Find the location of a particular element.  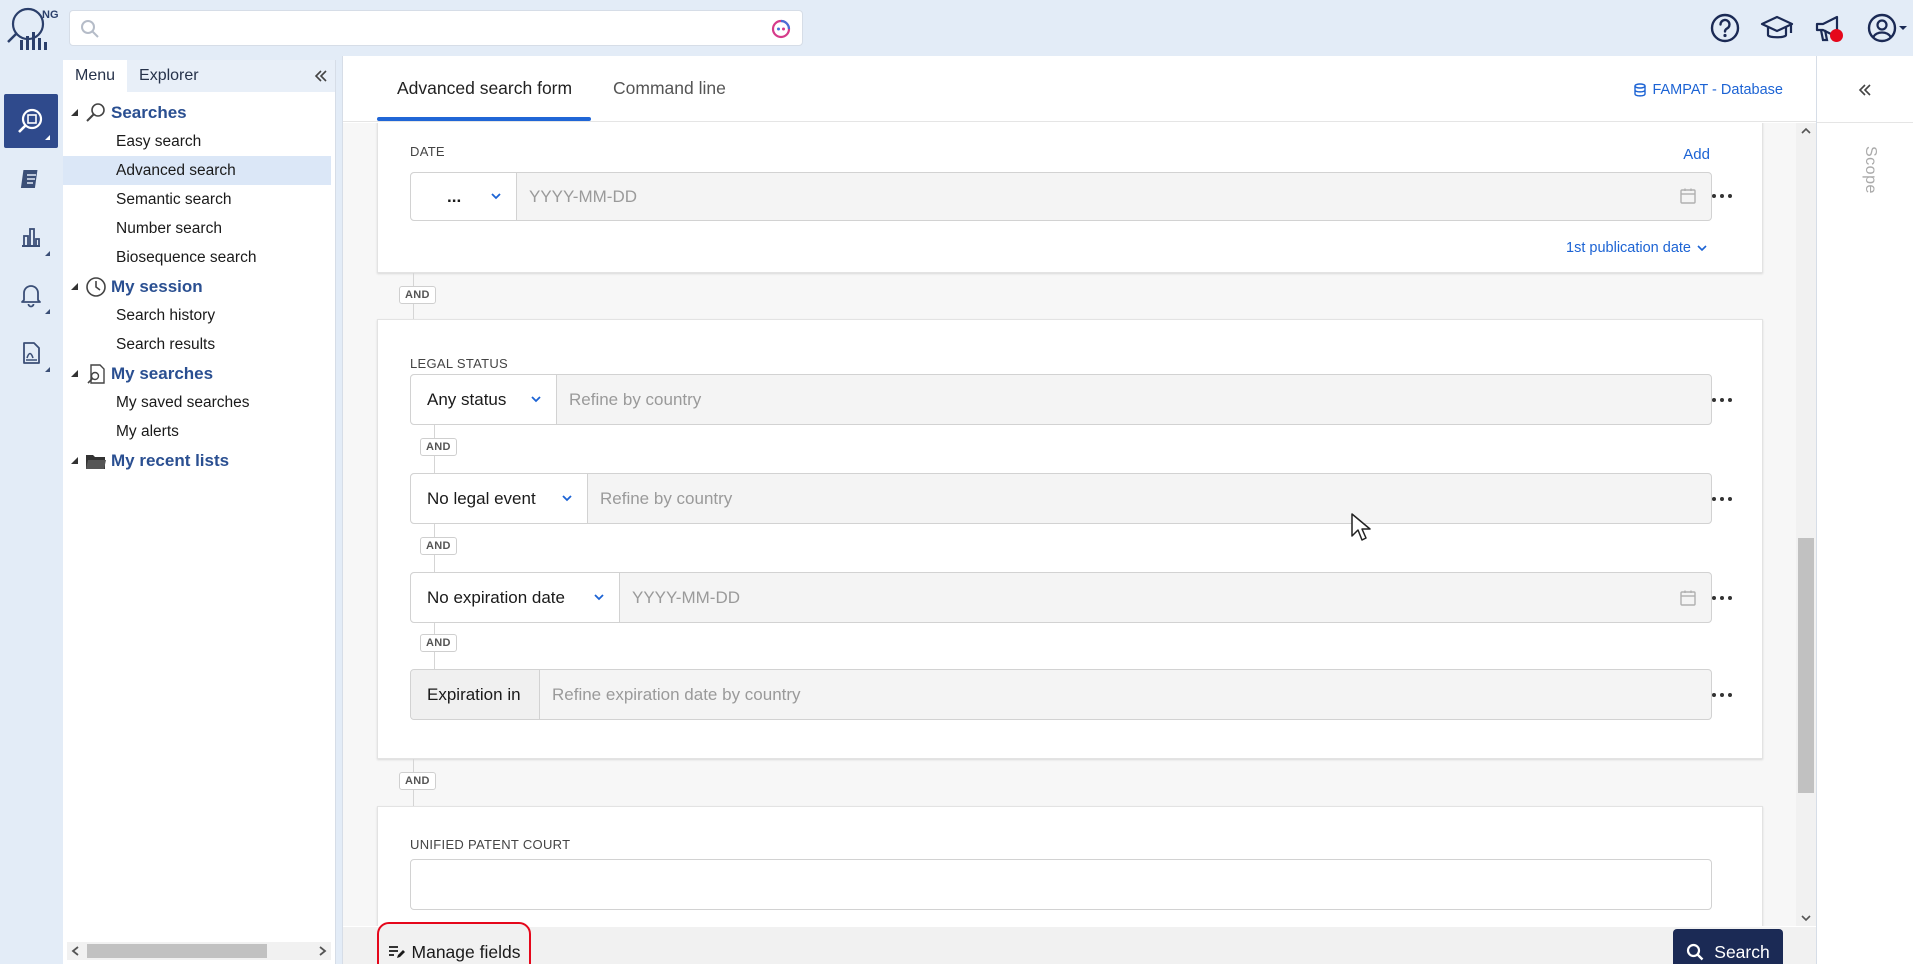

section-title: UNIFIED PATENT COURT is located at coordinates (490, 844).